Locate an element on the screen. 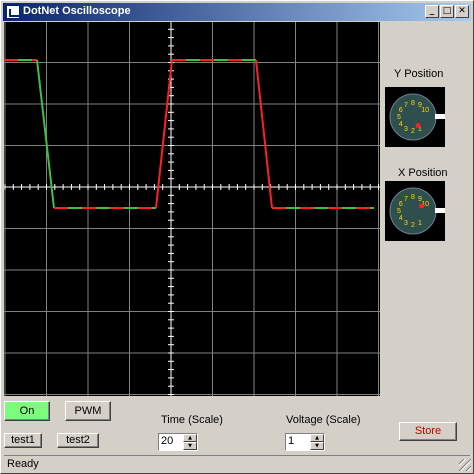 This screenshot has height=474, width=474. y-position-knob: 1 2 3 4 5 6 7 8 9 10 is located at coordinates (415, 117).